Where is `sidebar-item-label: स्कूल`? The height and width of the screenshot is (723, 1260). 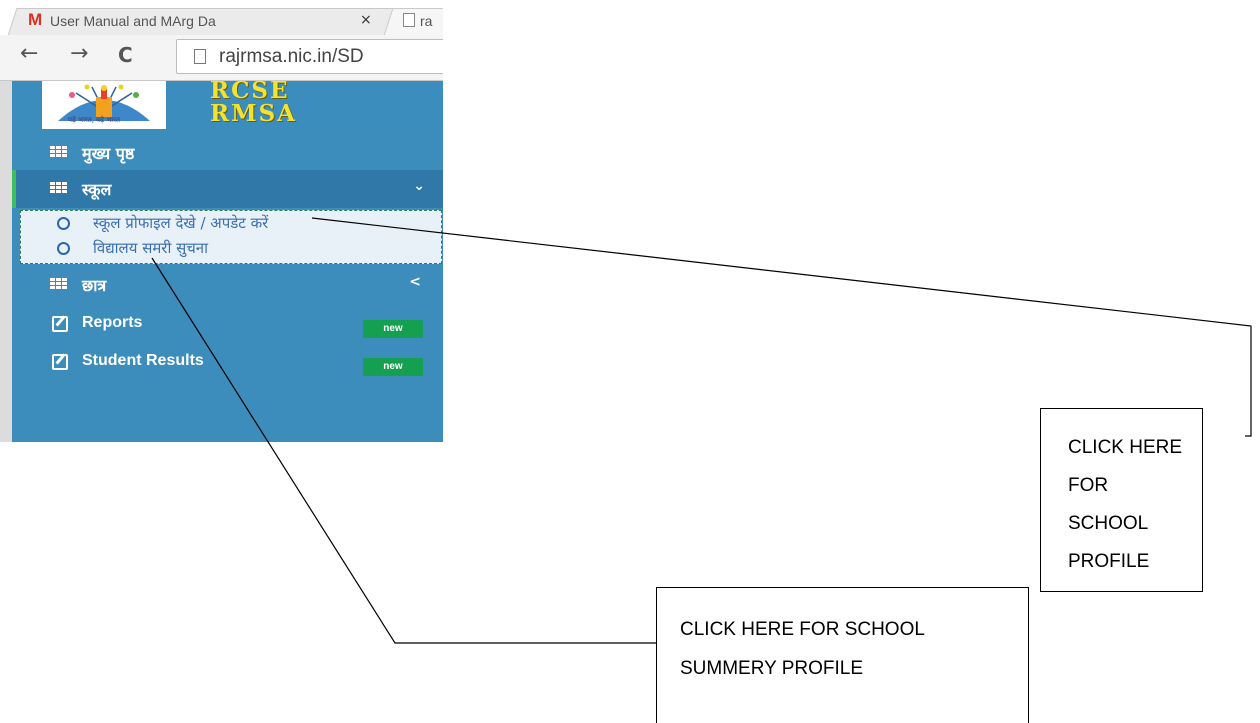
sidebar-item-label: स्कूल is located at coordinates (97, 189).